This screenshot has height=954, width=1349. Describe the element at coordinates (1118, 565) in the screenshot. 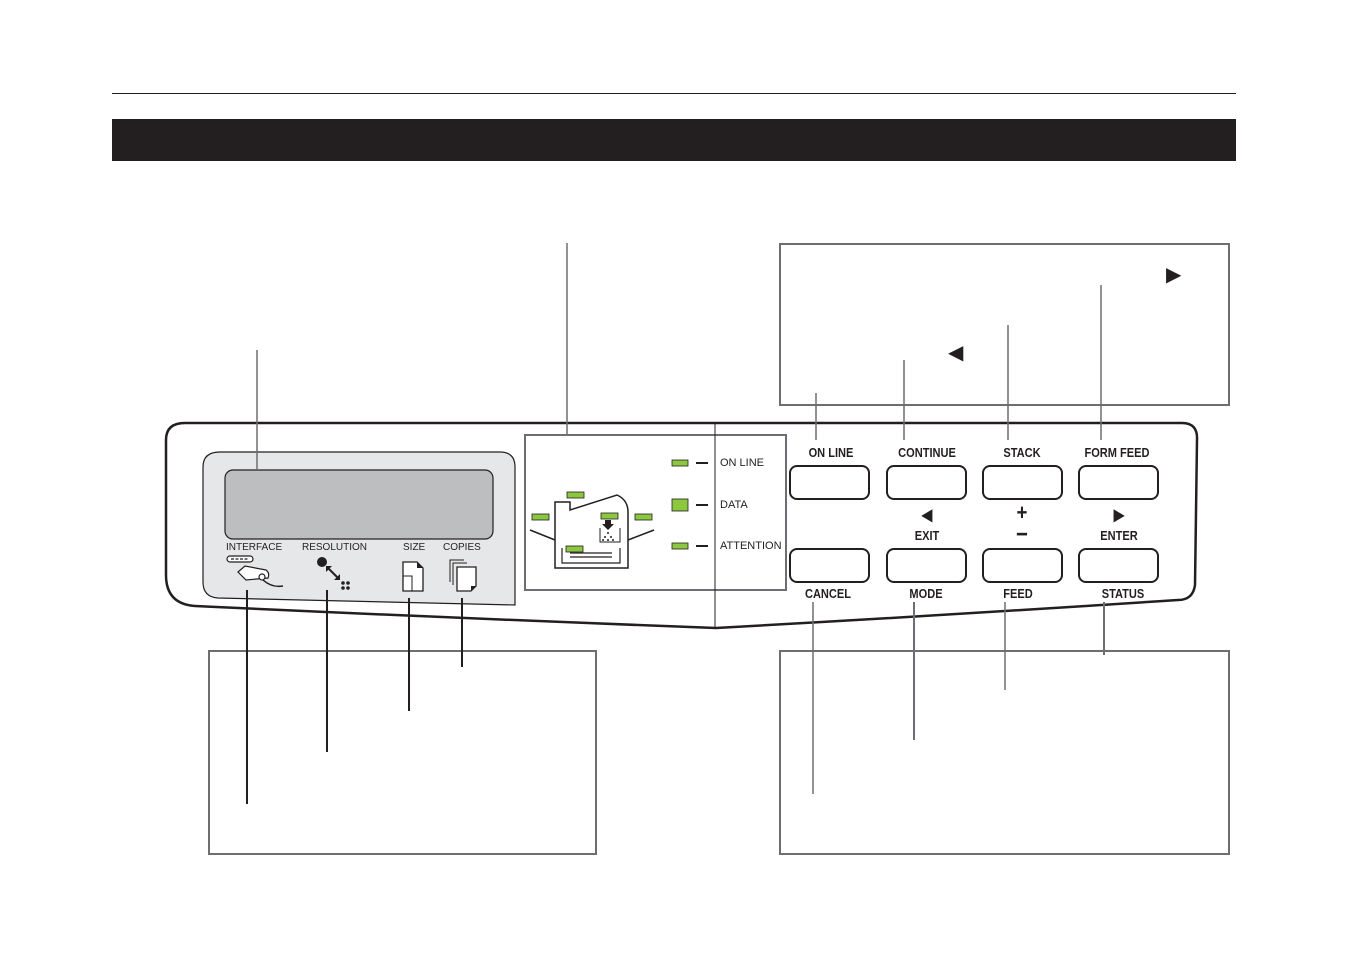

I see `status-button` at that location.